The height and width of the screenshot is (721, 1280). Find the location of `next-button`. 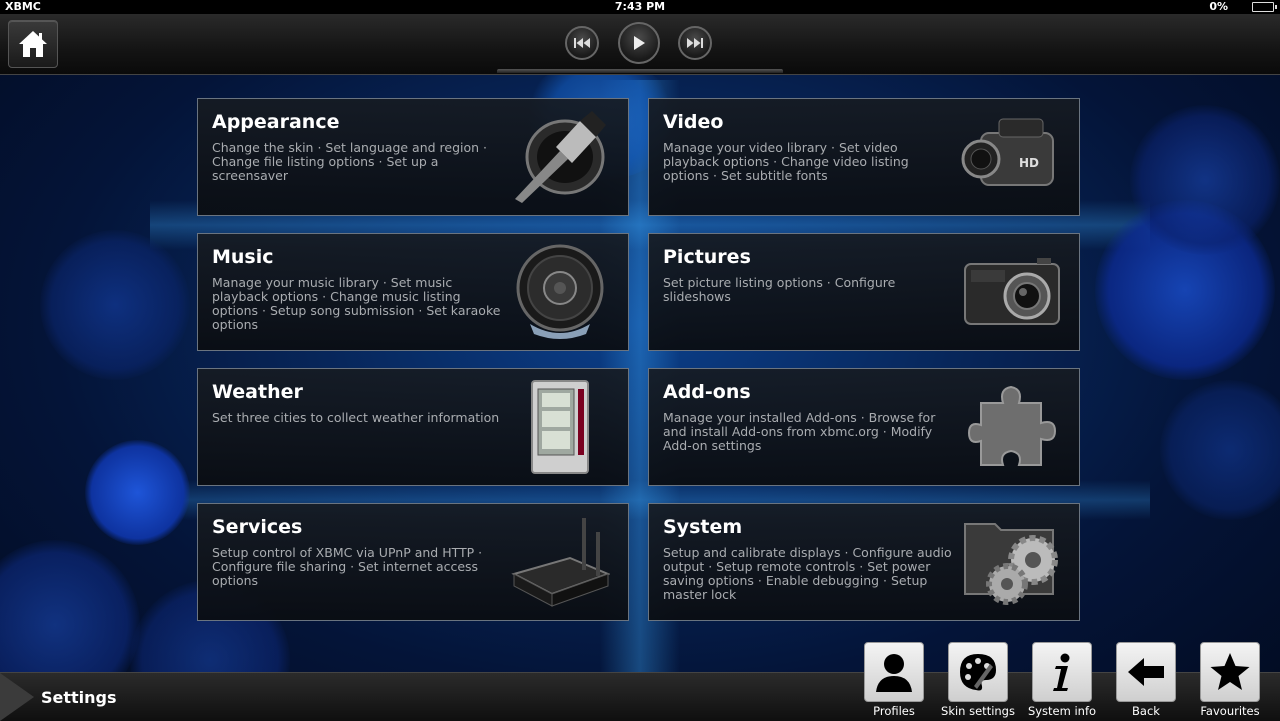

next-button is located at coordinates (695, 43).